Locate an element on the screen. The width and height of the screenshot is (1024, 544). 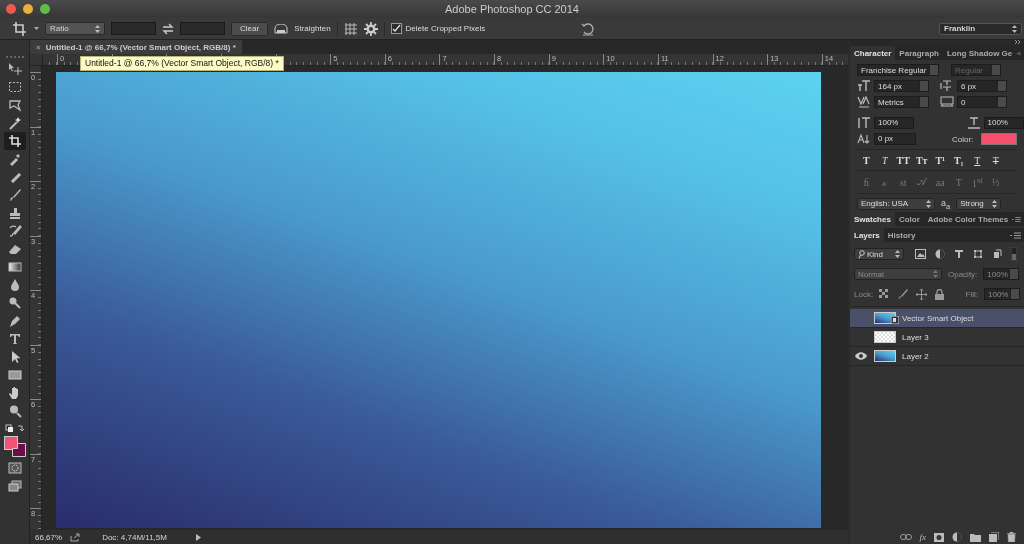
quick-mask-icon is located at coordinates (14, 468).